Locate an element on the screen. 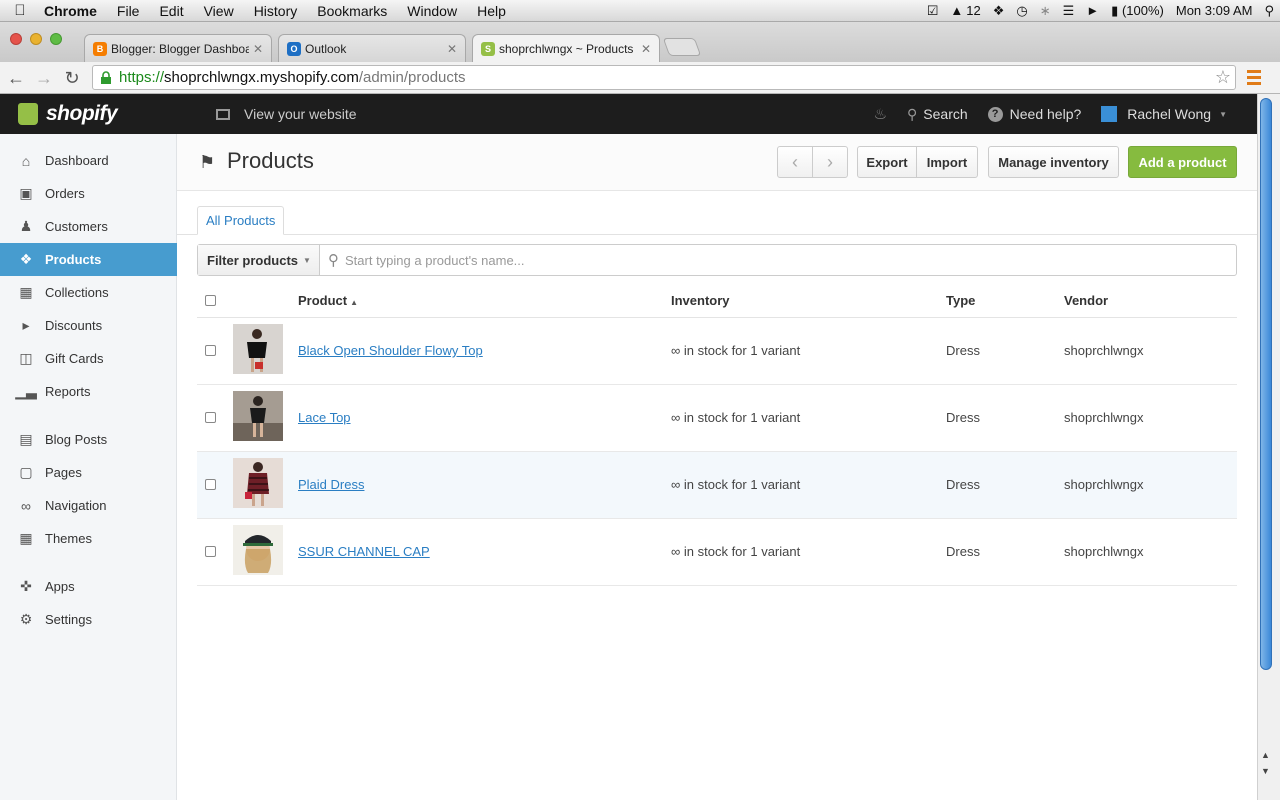 This screenshot has width=1280, height=800. manage-inventory-button: Manage inventory is located at coordinates (1053, 162).